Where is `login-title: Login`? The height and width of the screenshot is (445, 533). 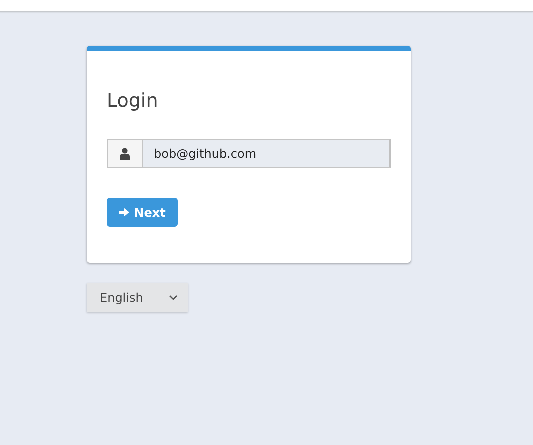
login-title: Login is located at coordinates (132, 101).